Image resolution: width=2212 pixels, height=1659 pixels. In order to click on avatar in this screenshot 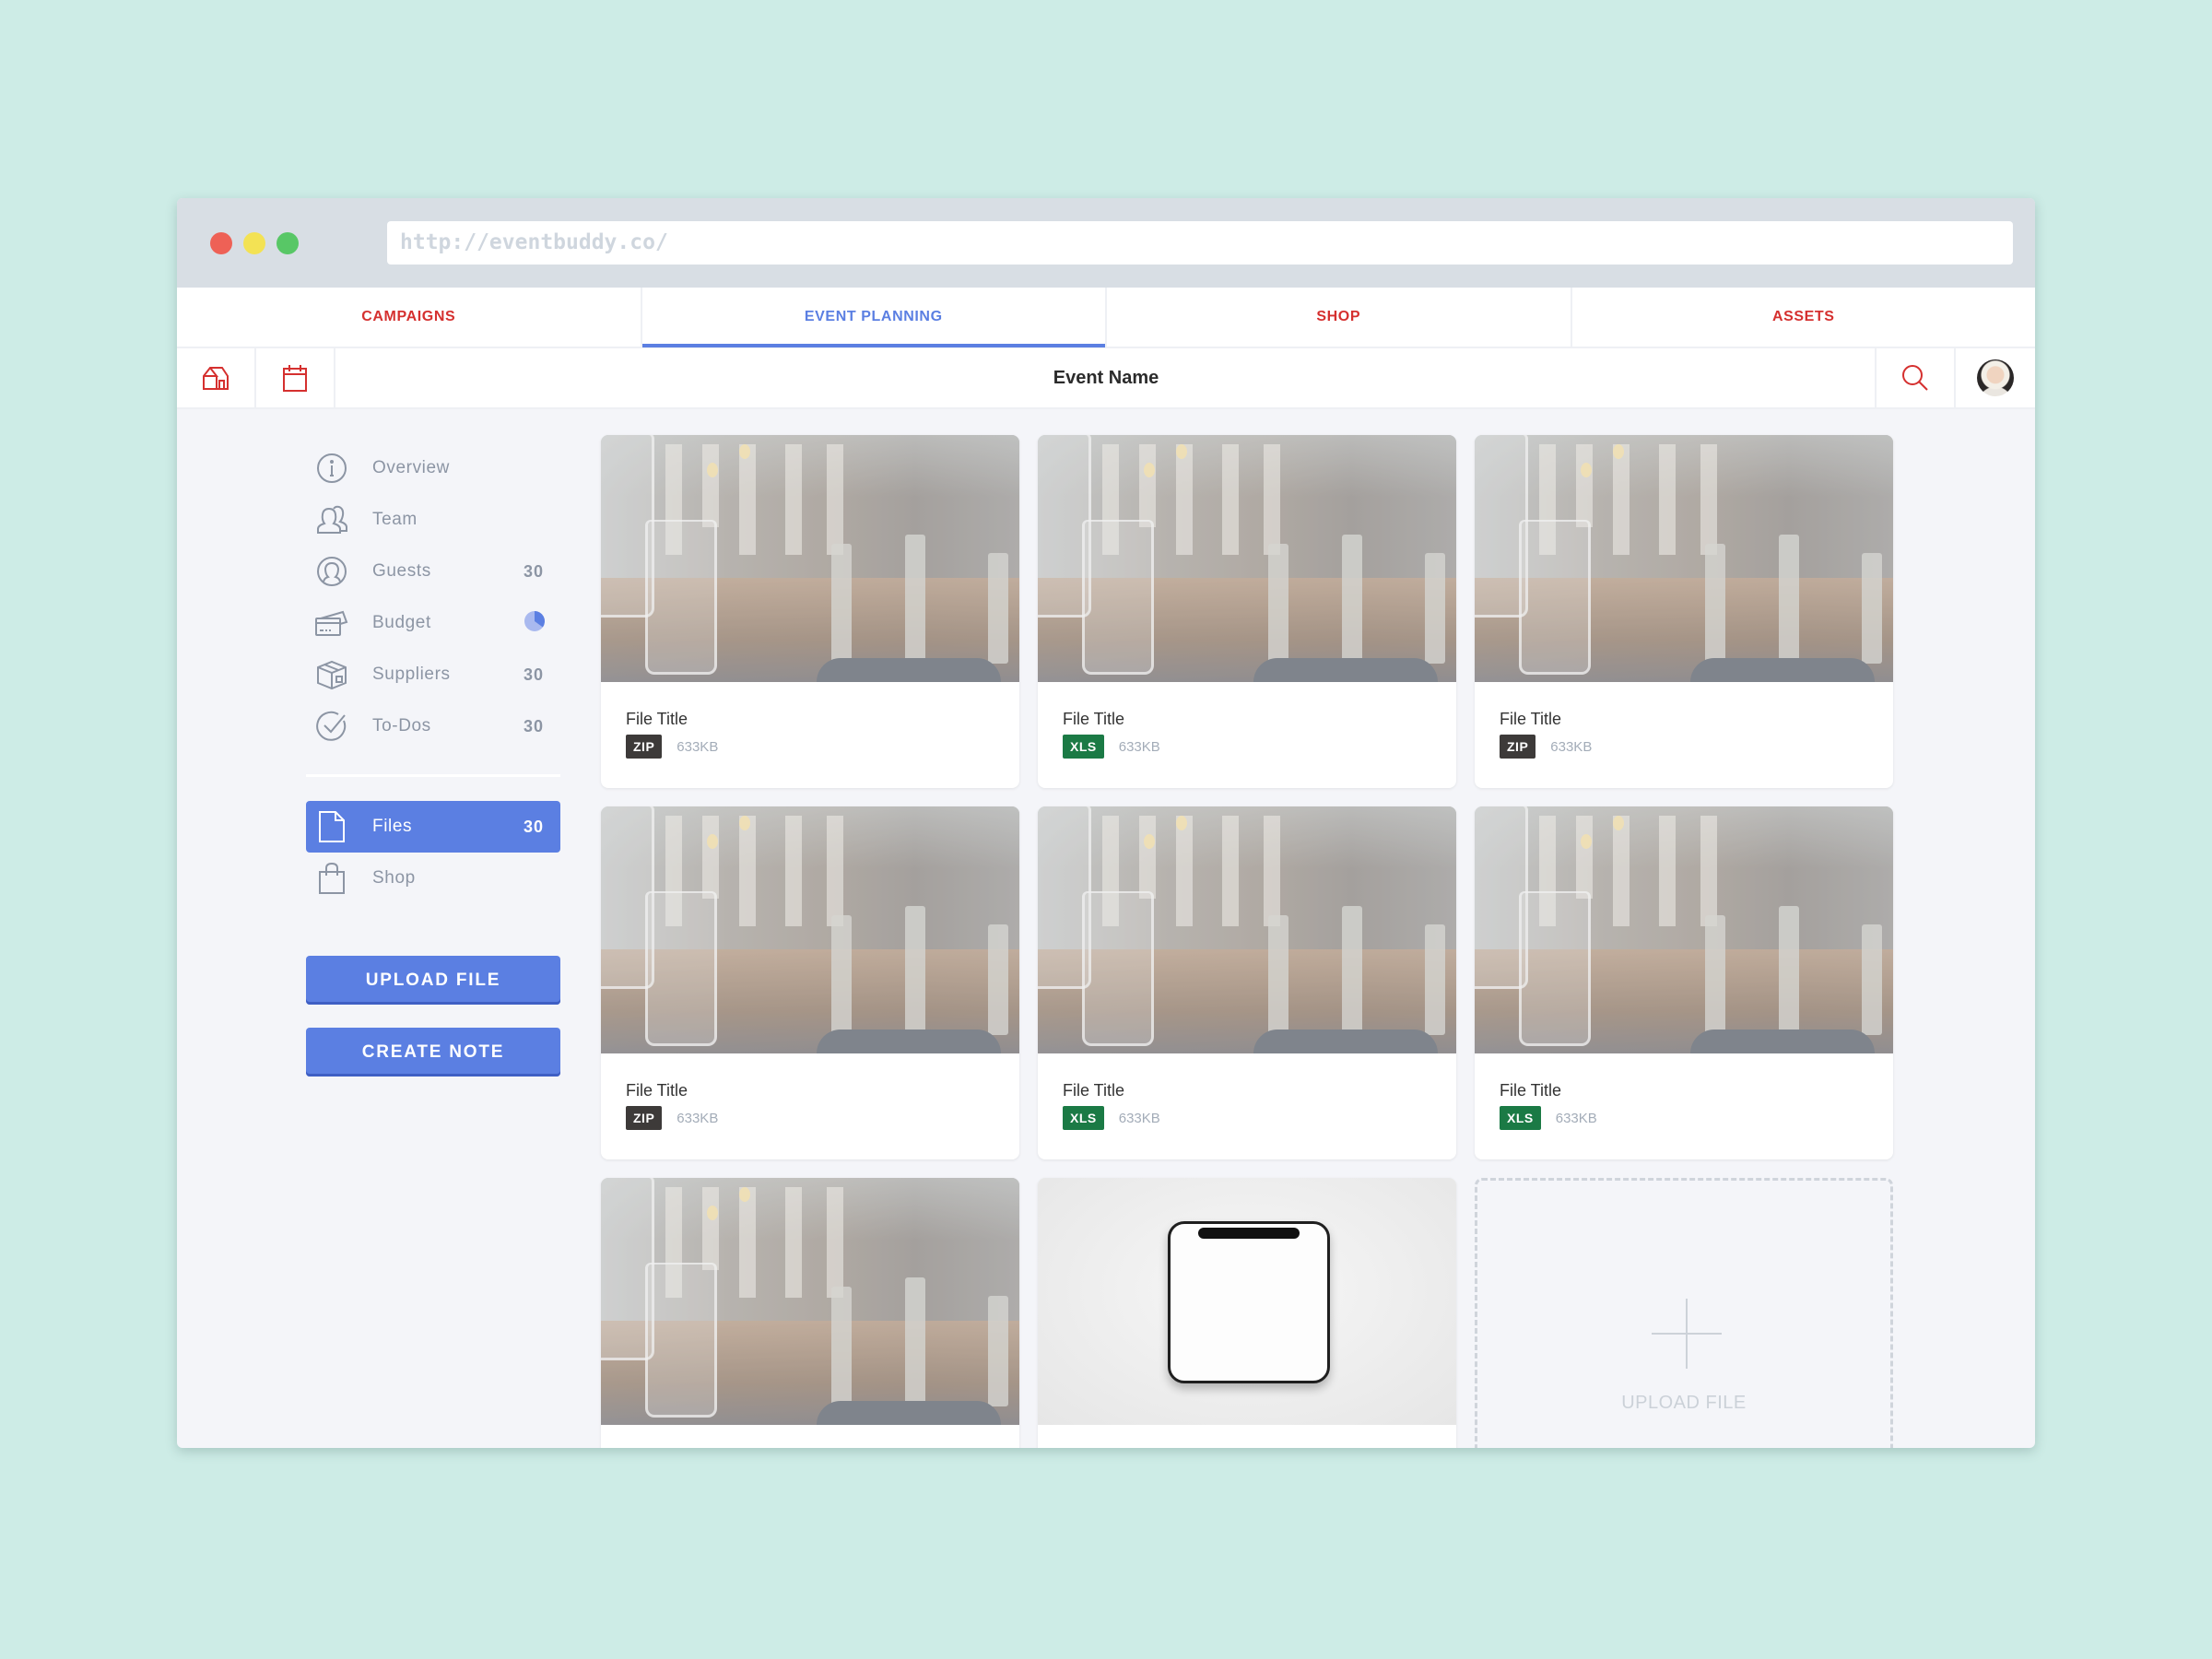, I will do `click(1995, 377)`.